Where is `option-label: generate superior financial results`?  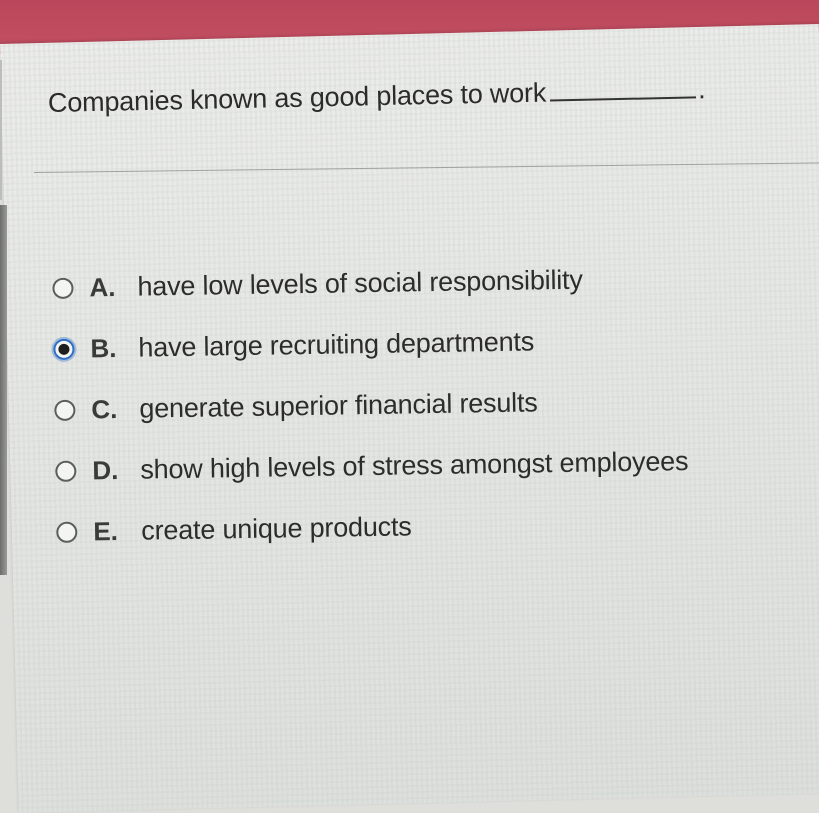
option-label: generate superior financial results is located at coordinates (338, 405).